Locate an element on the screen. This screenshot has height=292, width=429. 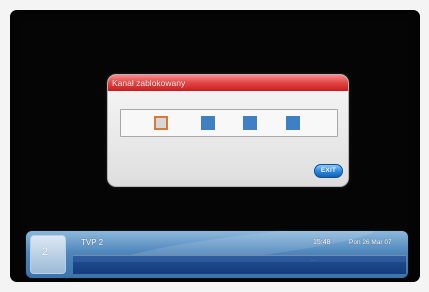
clock: 15:48 is located at coordinates (322, 242).